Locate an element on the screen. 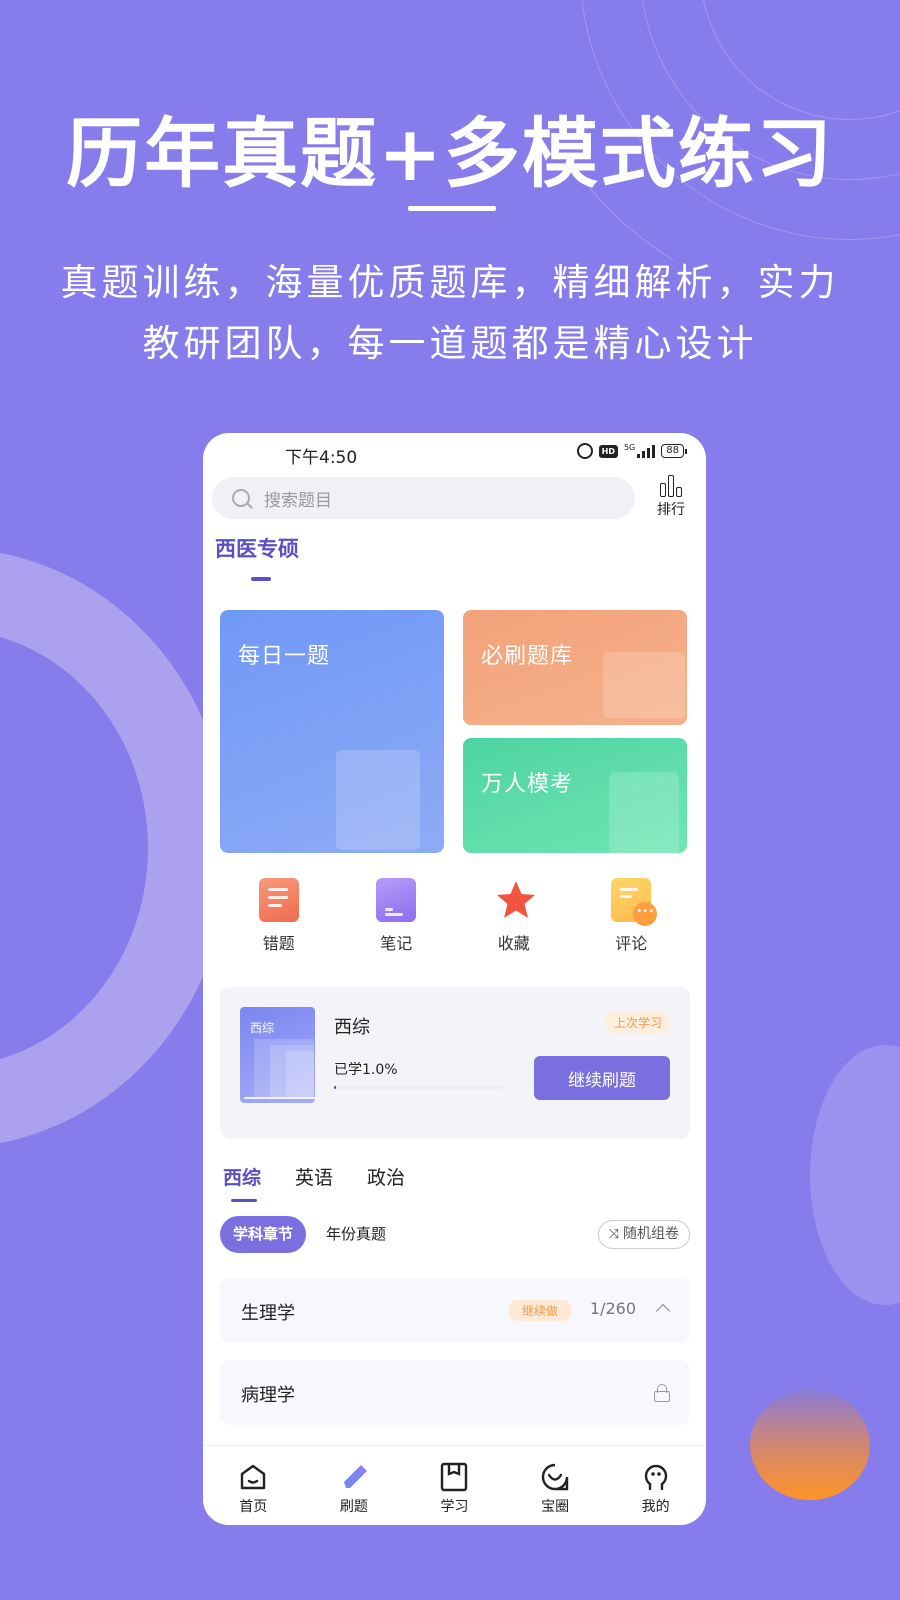 The image size is (900, 1600). comment-icon: ••• is located at coordinates (634, 902).